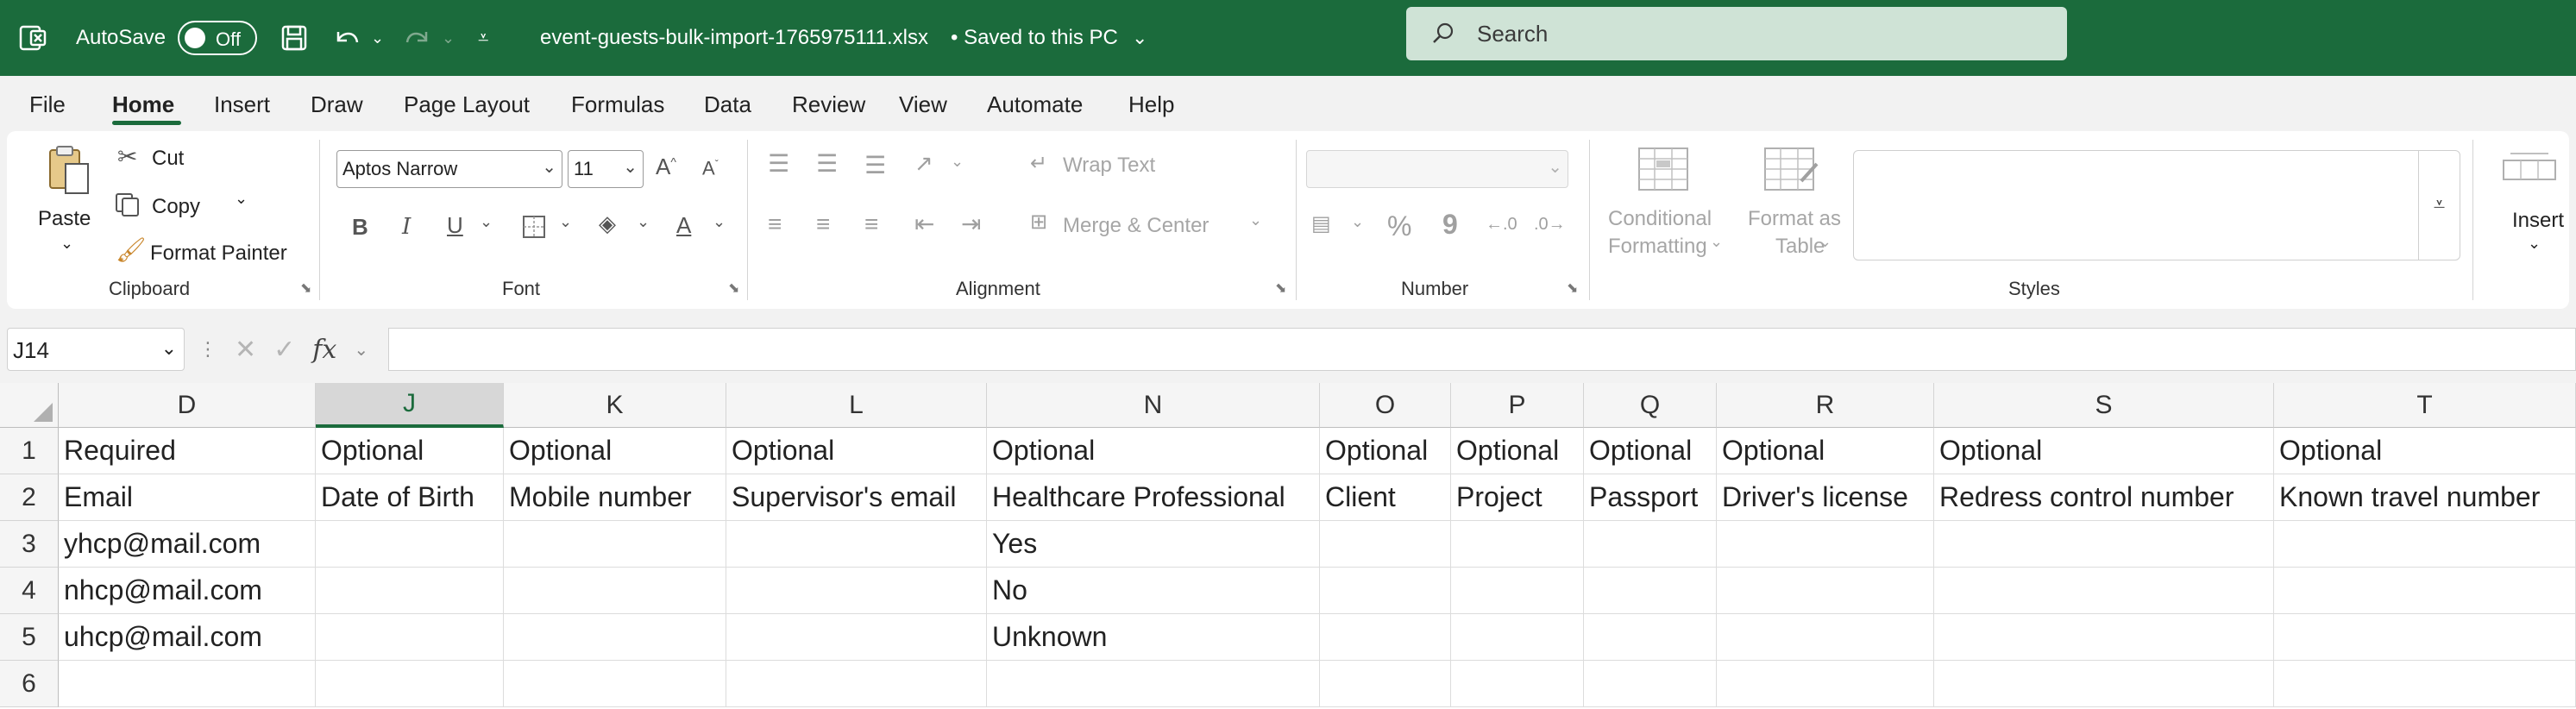  I want to click on conditional-formatting-icon, so click(1663, 171).